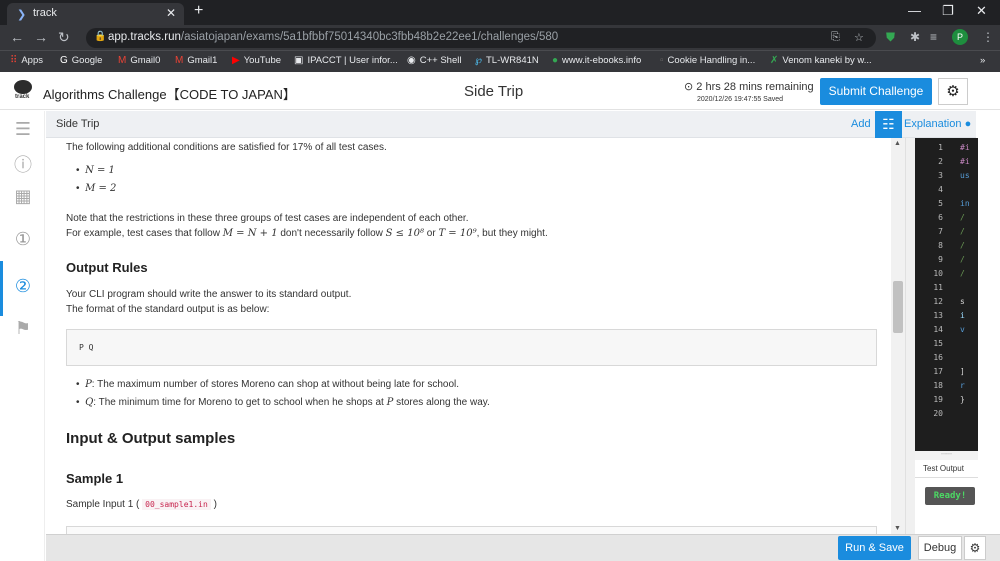 The height and width of the screenshot is (561, 1000). Describe the element at coordinates (940, 548) in the screenshot. I see `debug-button: Debug` at that location.